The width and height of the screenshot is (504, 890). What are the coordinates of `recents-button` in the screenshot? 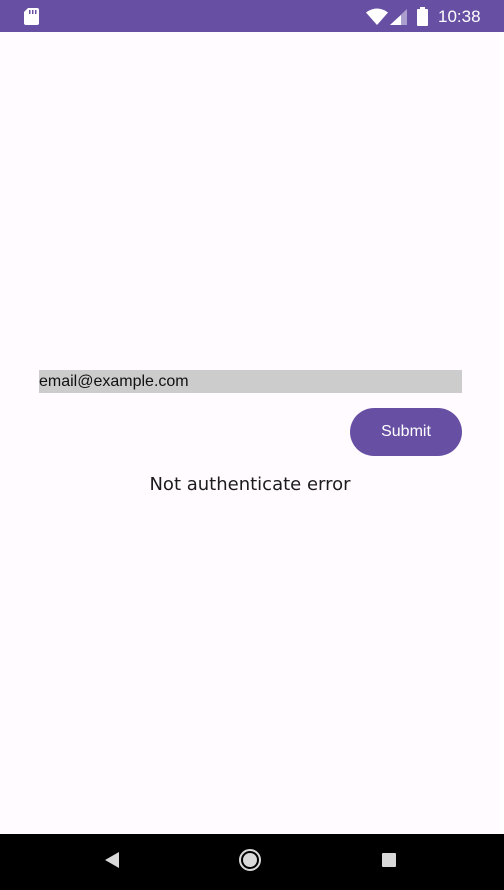 It's located at (389, 862).